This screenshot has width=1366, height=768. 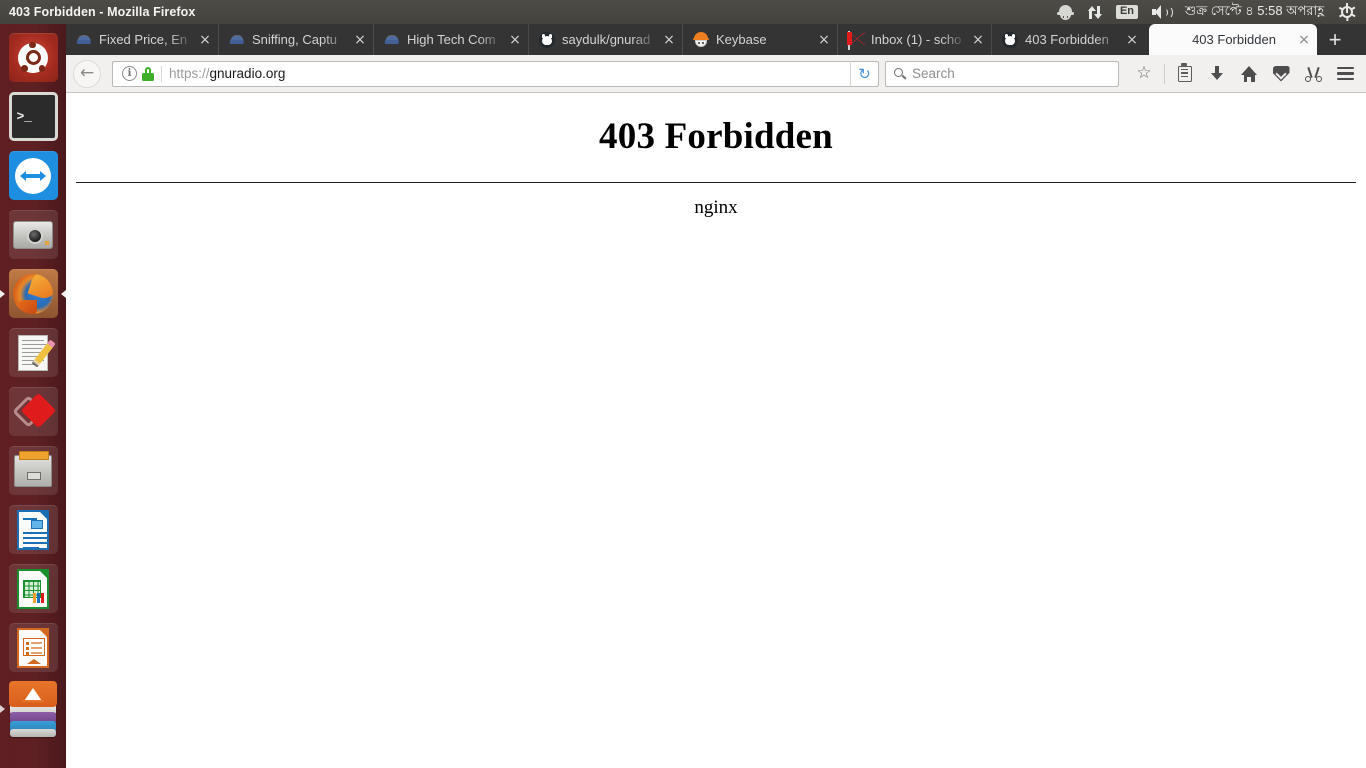 I want to click on navigation-toolbar: ← i https://gnuradio.org ↻ ☆, so click(x=716, y=74).